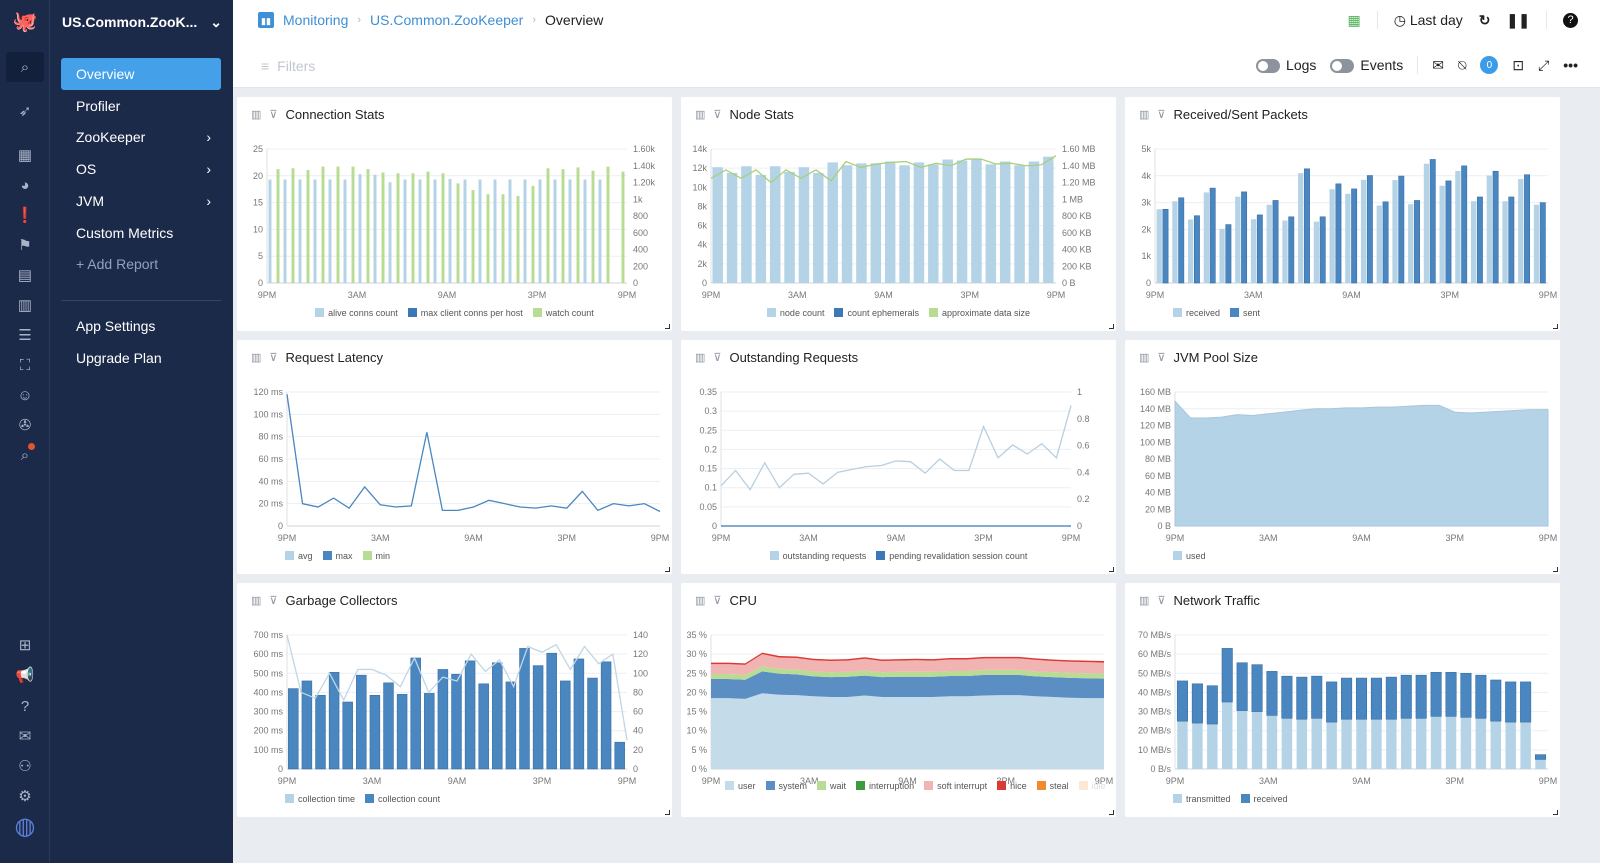 Image resolution: width=1600 pixels, height=863 pixels. I want to click on events-toggle: Events, so click(1366, 65).